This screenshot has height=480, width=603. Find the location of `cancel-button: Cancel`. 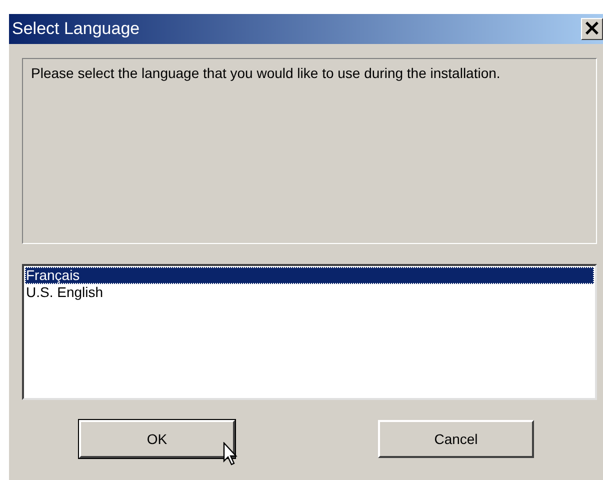

cancel-button: Cancel is located at coordinates (456, 439).